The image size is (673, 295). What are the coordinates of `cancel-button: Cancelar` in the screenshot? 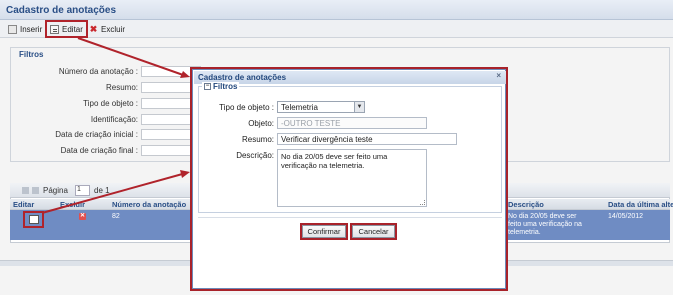 It's located at (373, 231).